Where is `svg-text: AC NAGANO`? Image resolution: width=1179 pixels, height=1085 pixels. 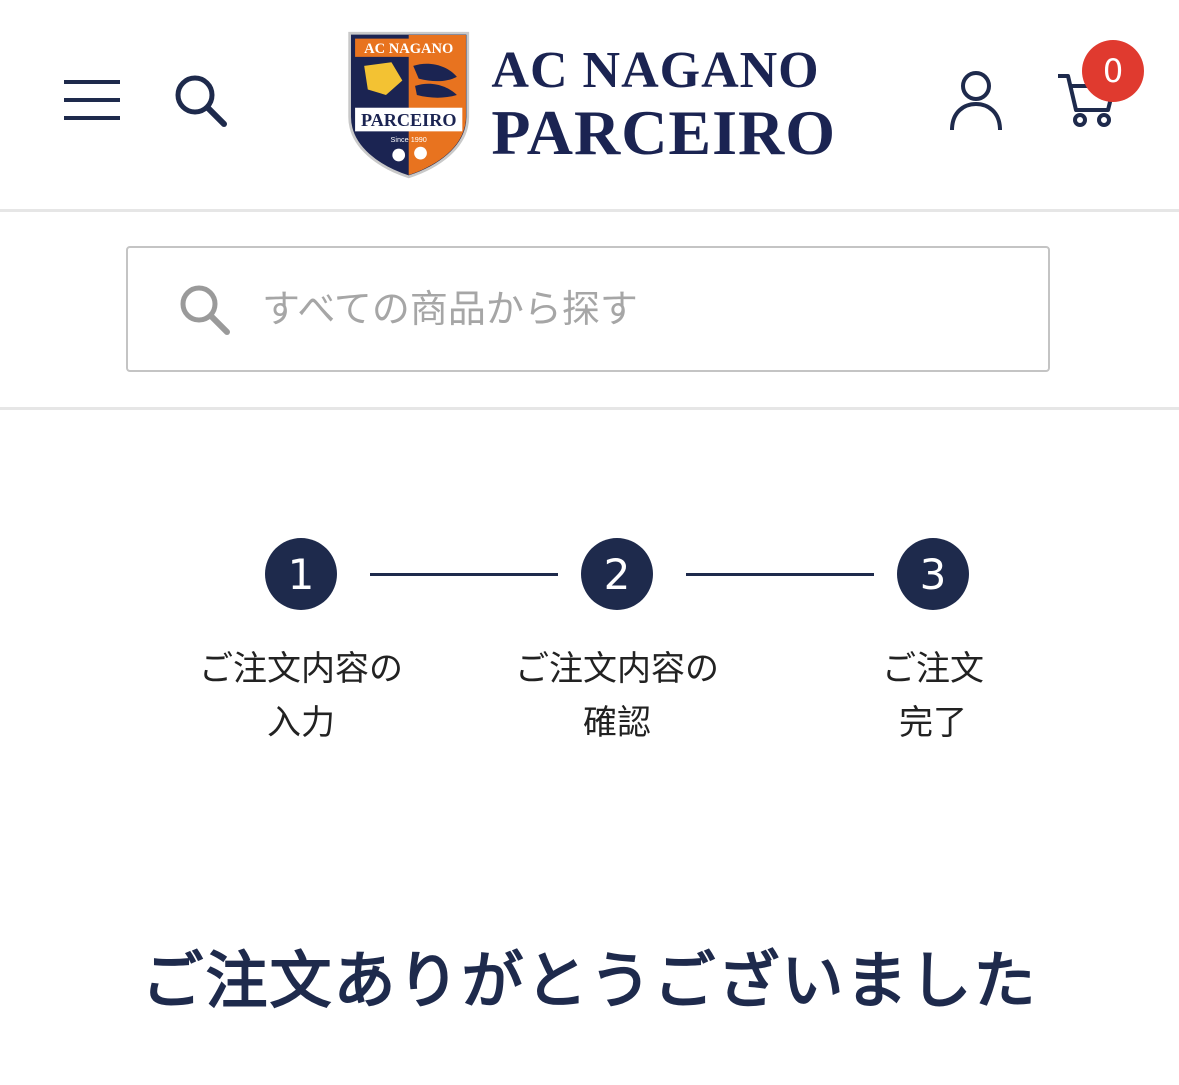
svg-text: AC NAGANO is located at coordinates (408, 49).